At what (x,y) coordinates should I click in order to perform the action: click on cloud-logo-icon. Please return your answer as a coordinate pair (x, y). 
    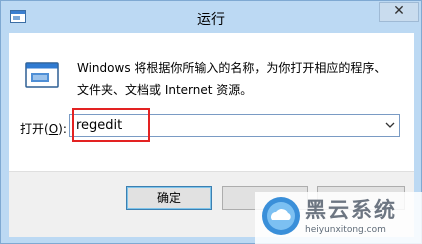
    Looking at the image, I should click on (281, 216).